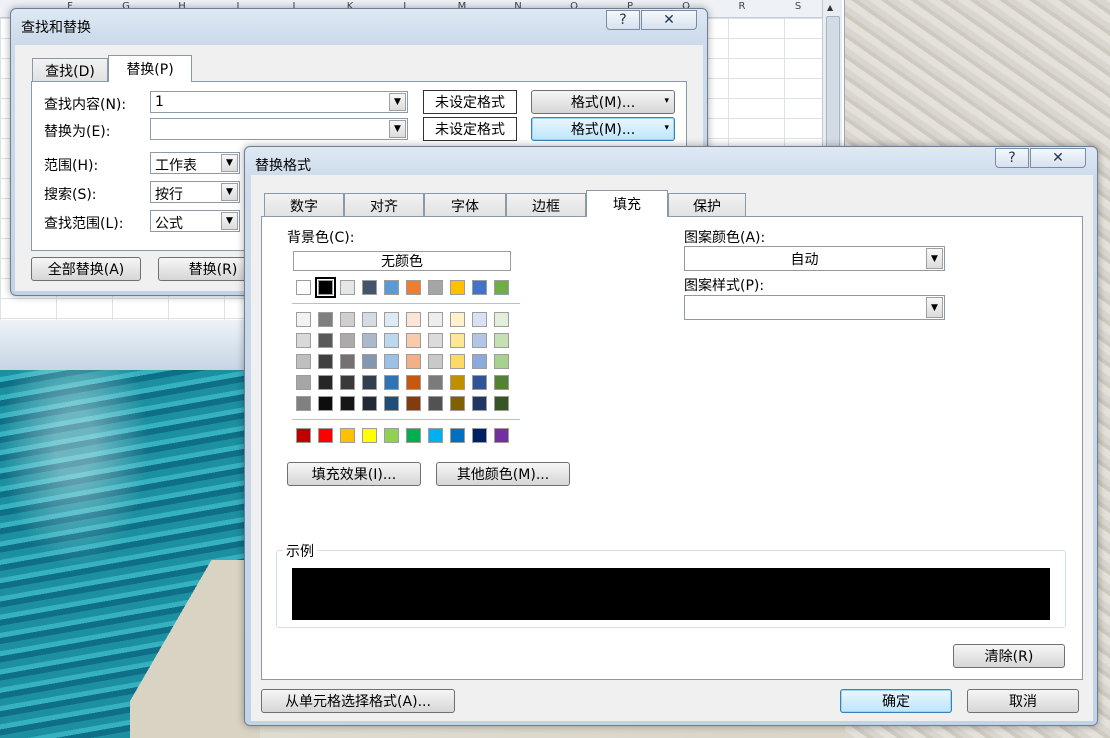  Describe the element at coordinates (304, 205) in the screenshot. I see `tab-number: 数字` at that location.